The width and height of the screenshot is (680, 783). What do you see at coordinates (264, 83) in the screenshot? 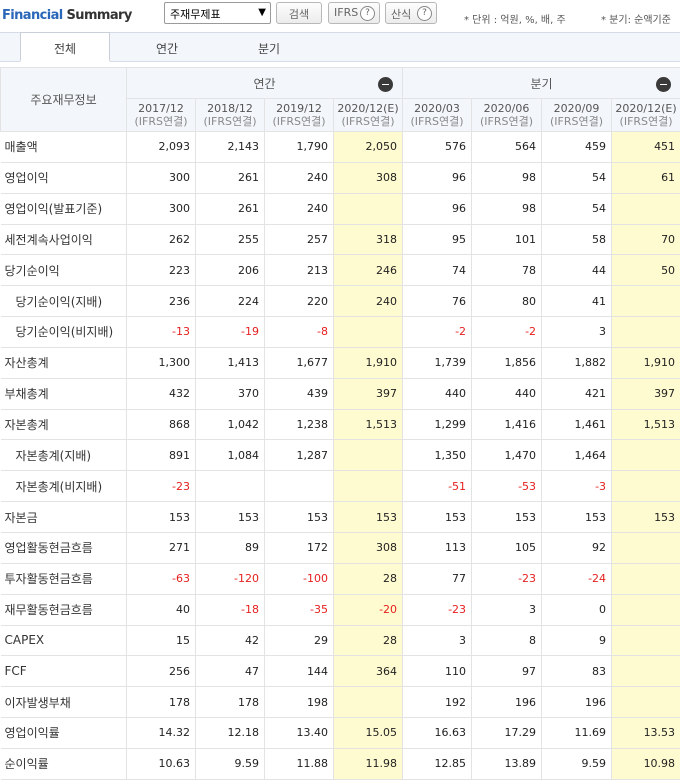
I see `annual-group-header: 연간` at bounding box center [264, 83].